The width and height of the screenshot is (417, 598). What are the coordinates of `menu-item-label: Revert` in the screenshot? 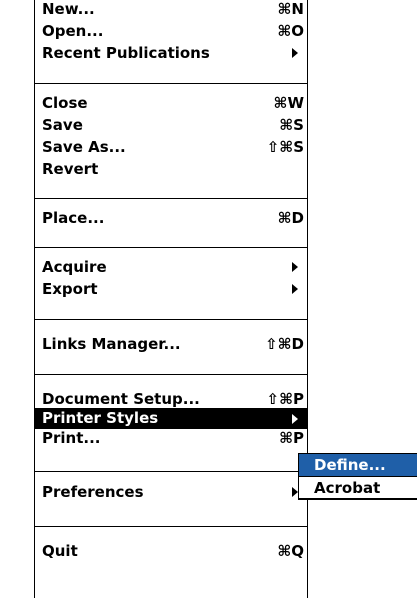 It's located at (70, 169).